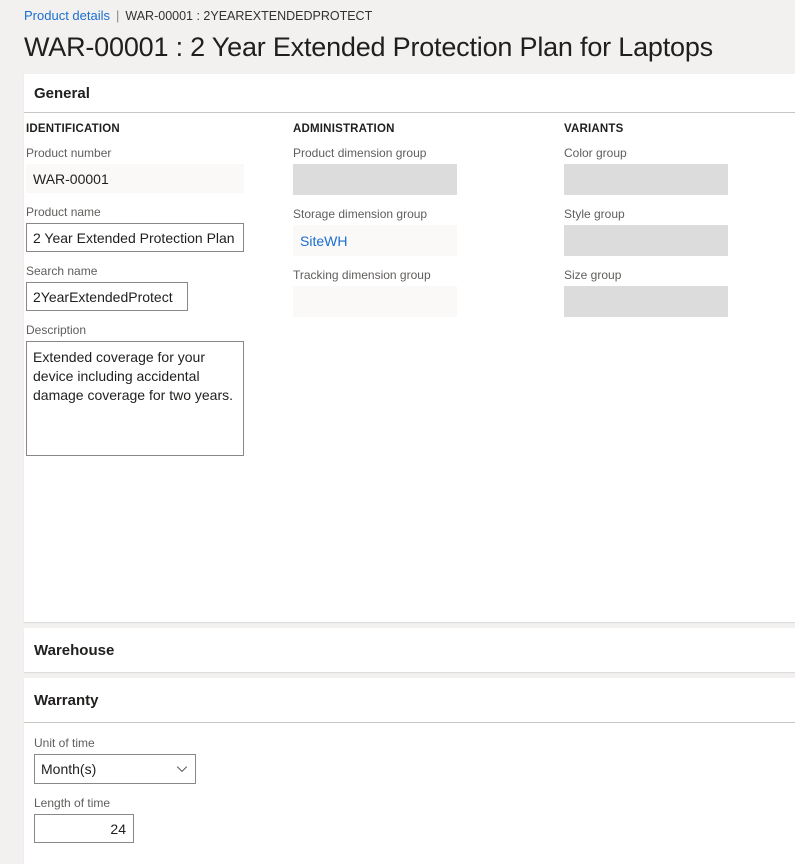 This screenshot has height=864, width=795. I want to click on field-product-dimension-group: Product dimension group, so click(418, 170).